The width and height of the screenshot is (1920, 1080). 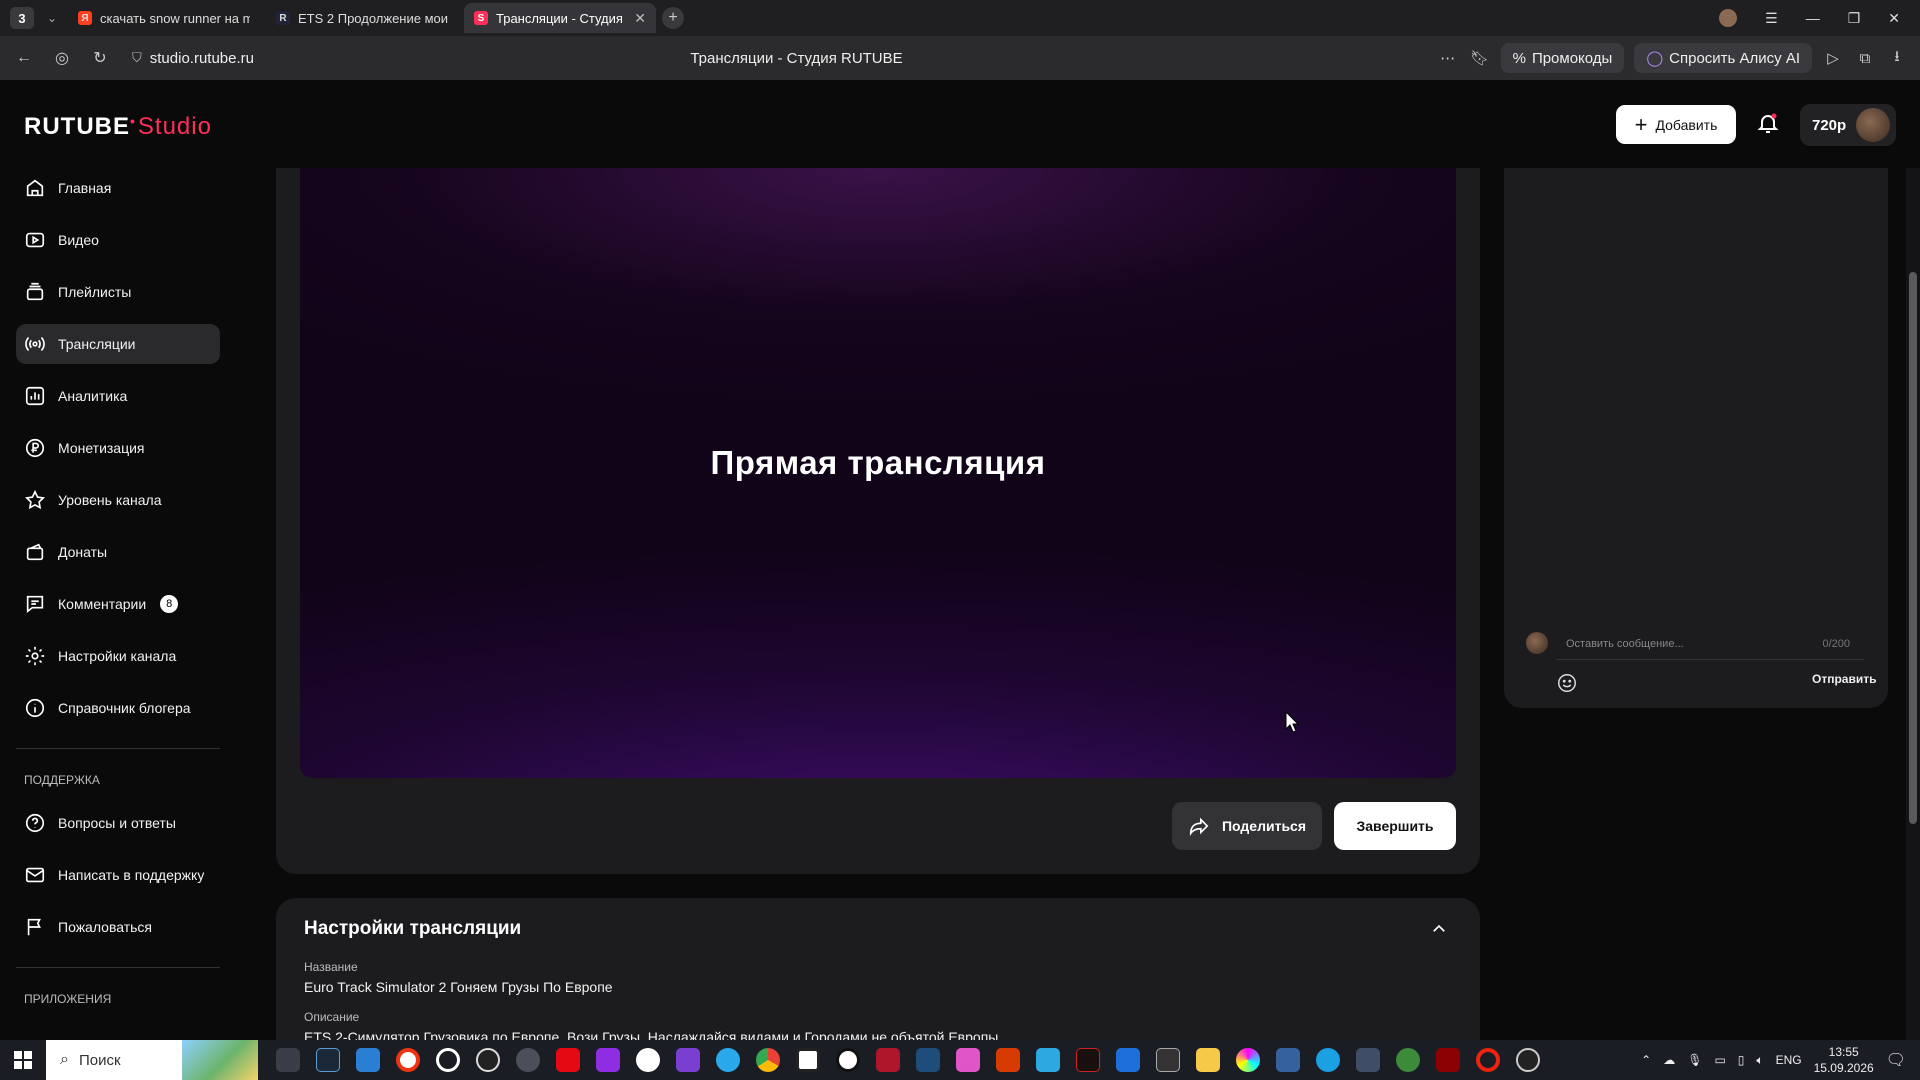 I want to click on chat-message-input: Оставить сообщение... 0/200, so click(x=1710, y=644).